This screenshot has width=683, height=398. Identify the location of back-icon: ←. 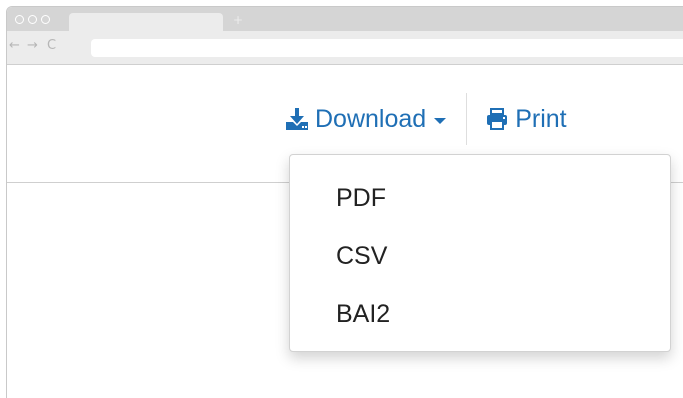
(14, 46).